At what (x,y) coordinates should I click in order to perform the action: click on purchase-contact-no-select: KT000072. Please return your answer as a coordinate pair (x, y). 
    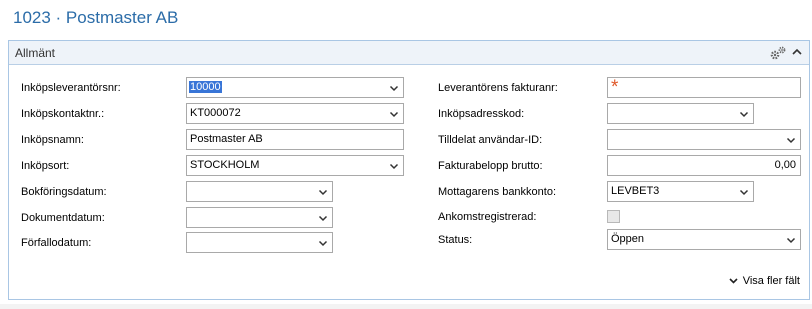
    Looking at the image, I should click on (295, 113).